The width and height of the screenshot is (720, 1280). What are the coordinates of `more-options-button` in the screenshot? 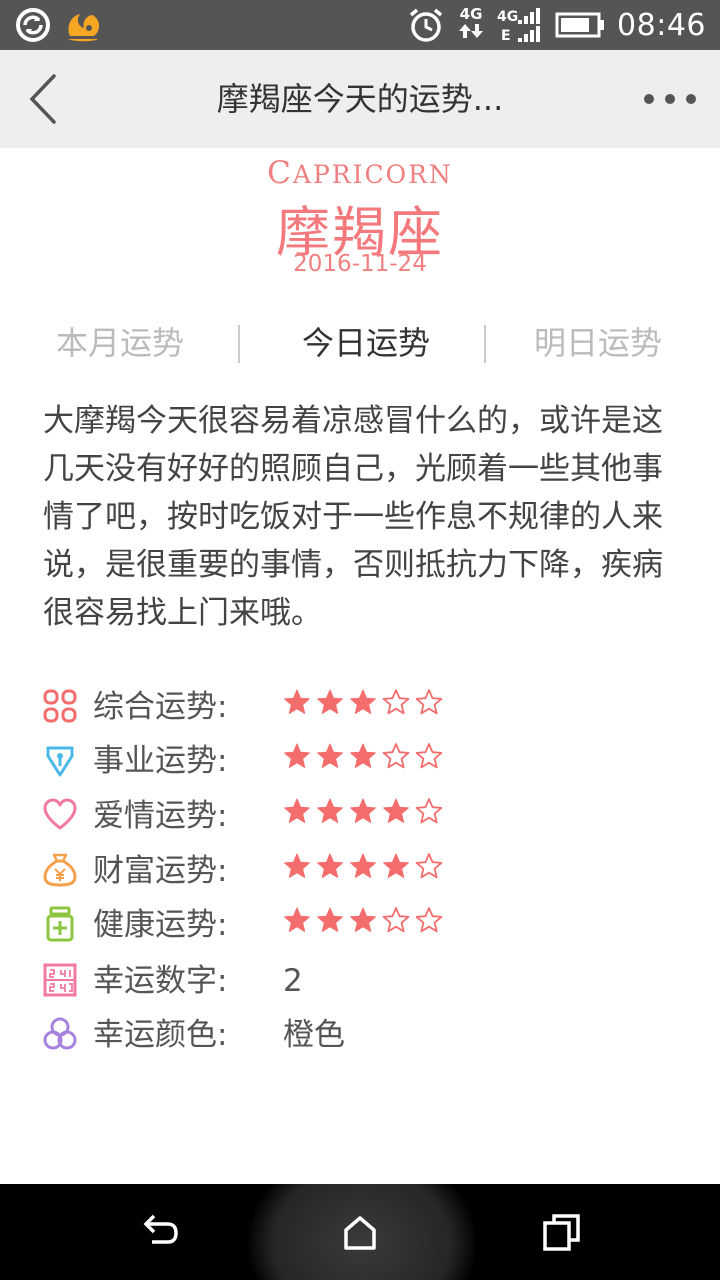 It's located at (670, 99).